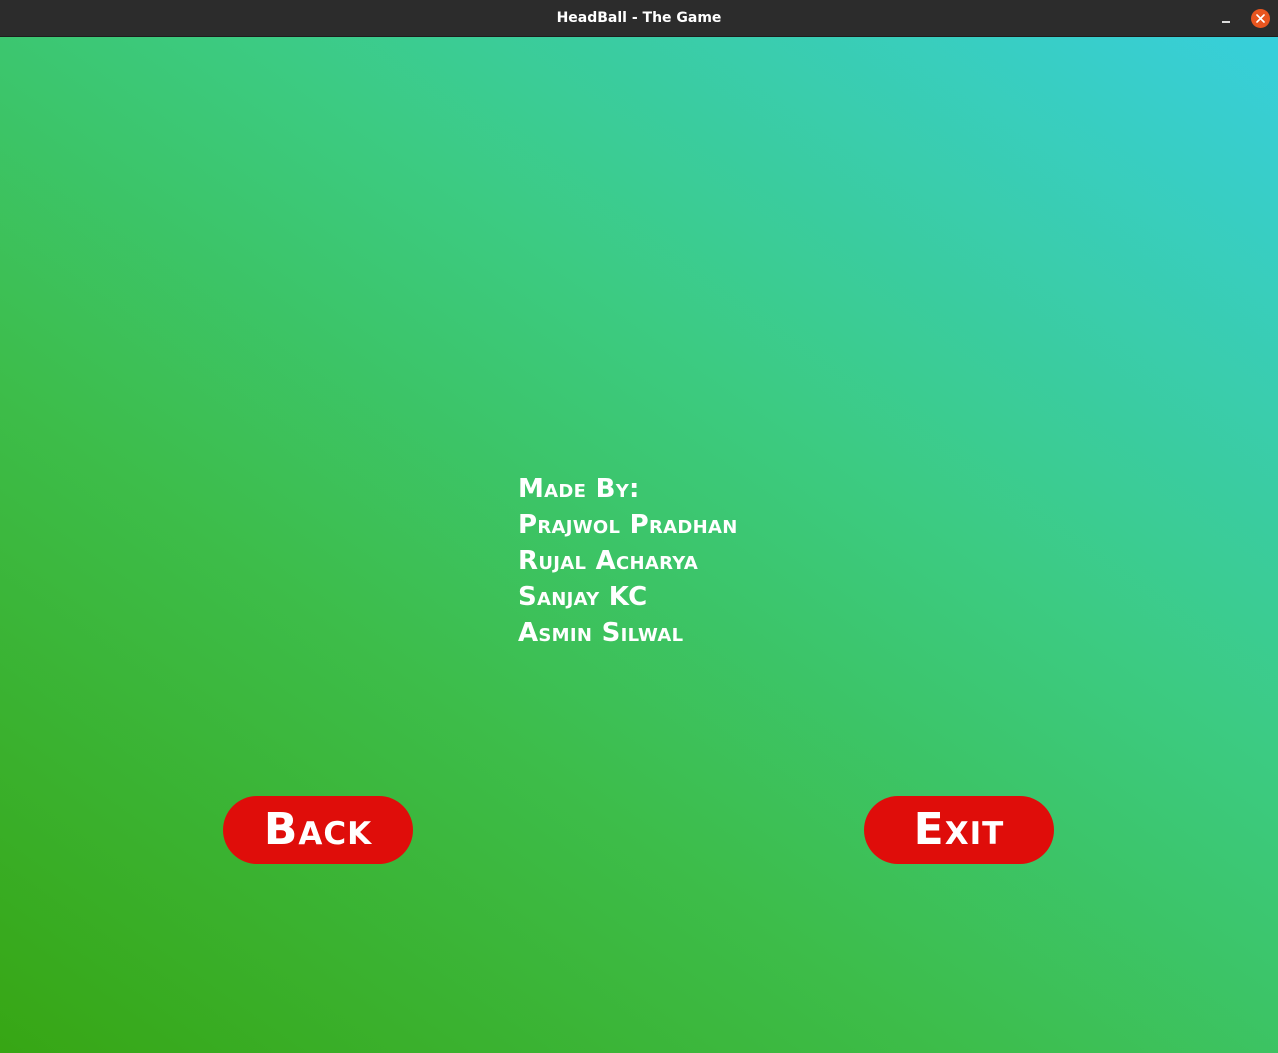  I want to click on back-button: Back, so click(318, 830).